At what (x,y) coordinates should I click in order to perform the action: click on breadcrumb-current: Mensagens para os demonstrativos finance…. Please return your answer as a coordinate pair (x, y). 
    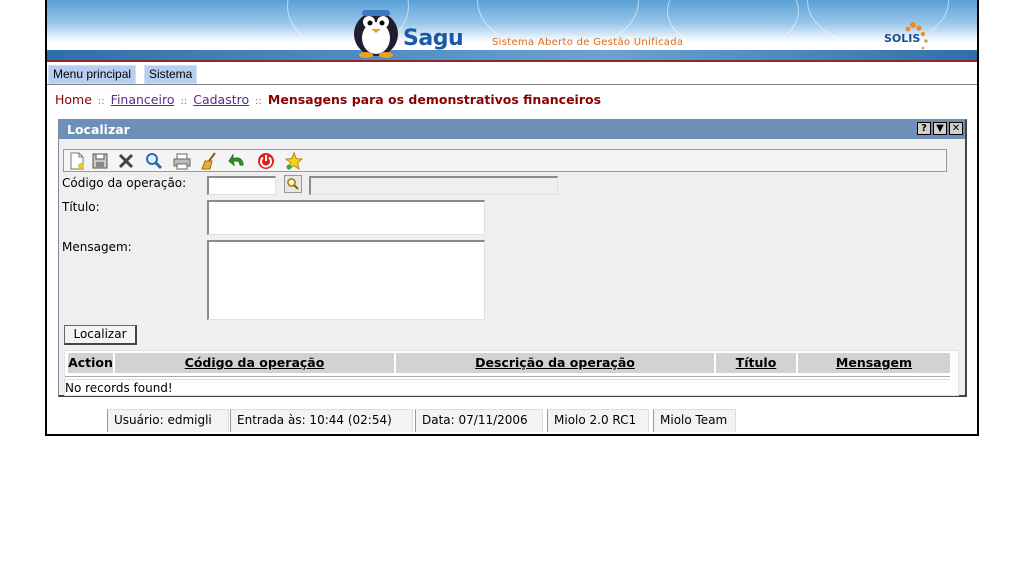
    Looking at the image, I should click on (434, 99).